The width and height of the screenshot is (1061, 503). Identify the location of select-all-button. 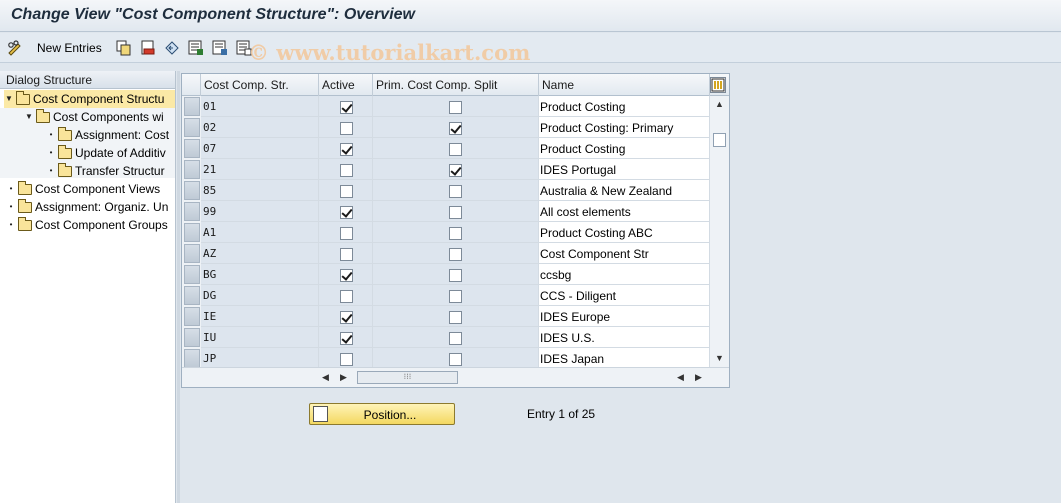
(196, 48).